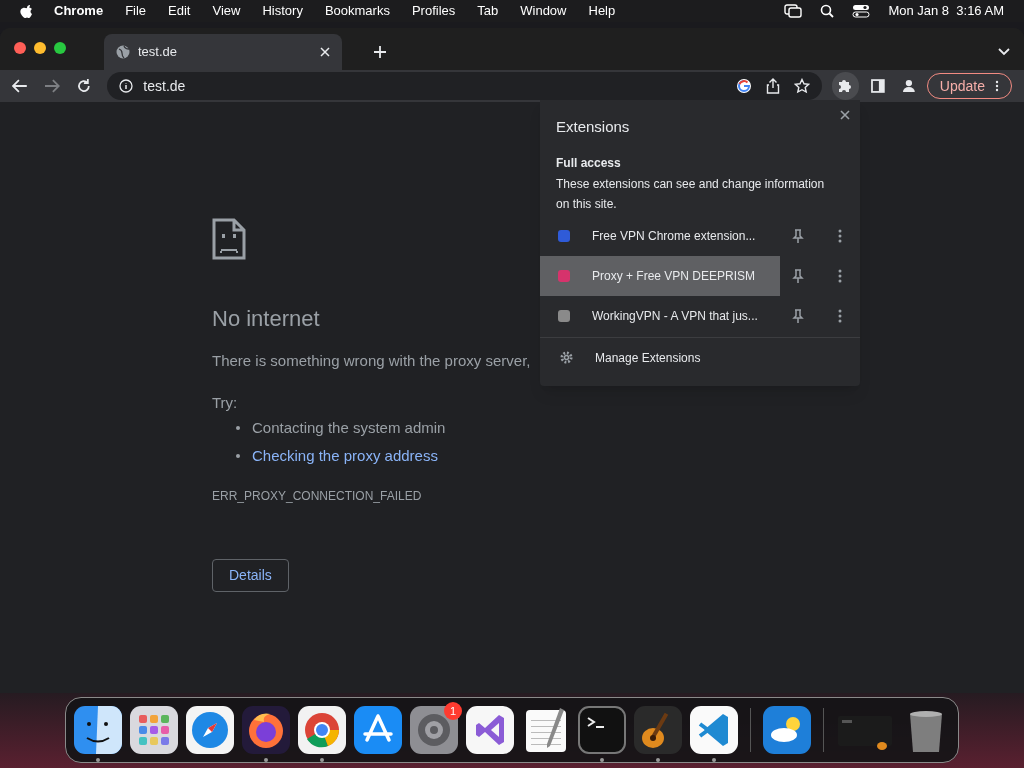 The image size is (1024, 768). I want to click on terminal-icon, so click(602, 730).